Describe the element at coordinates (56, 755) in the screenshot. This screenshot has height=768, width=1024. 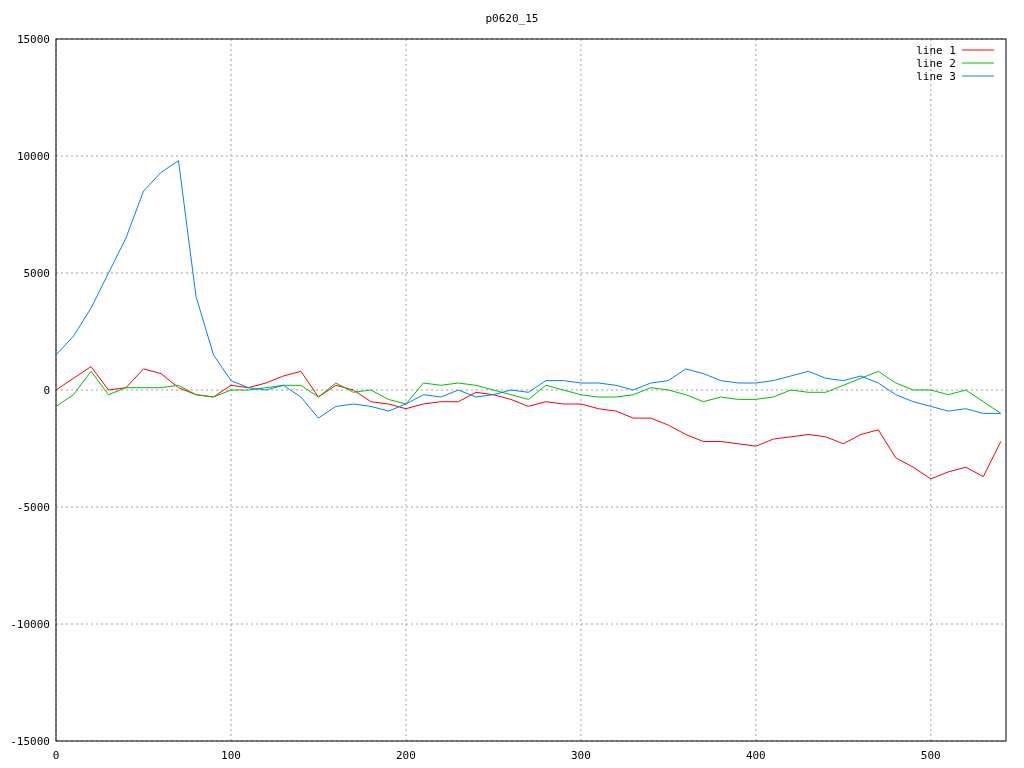
I see `x-tick-label: 0` at that location.